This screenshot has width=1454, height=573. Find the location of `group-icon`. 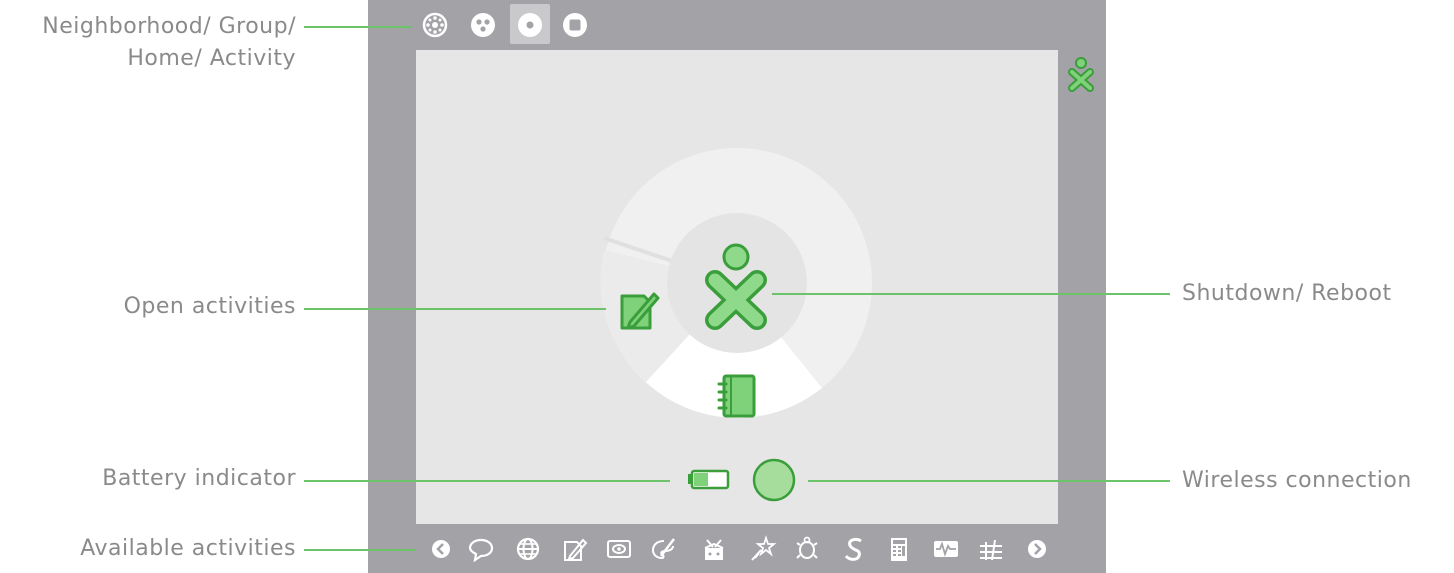

group-icon is located at coordinates (483, 25).